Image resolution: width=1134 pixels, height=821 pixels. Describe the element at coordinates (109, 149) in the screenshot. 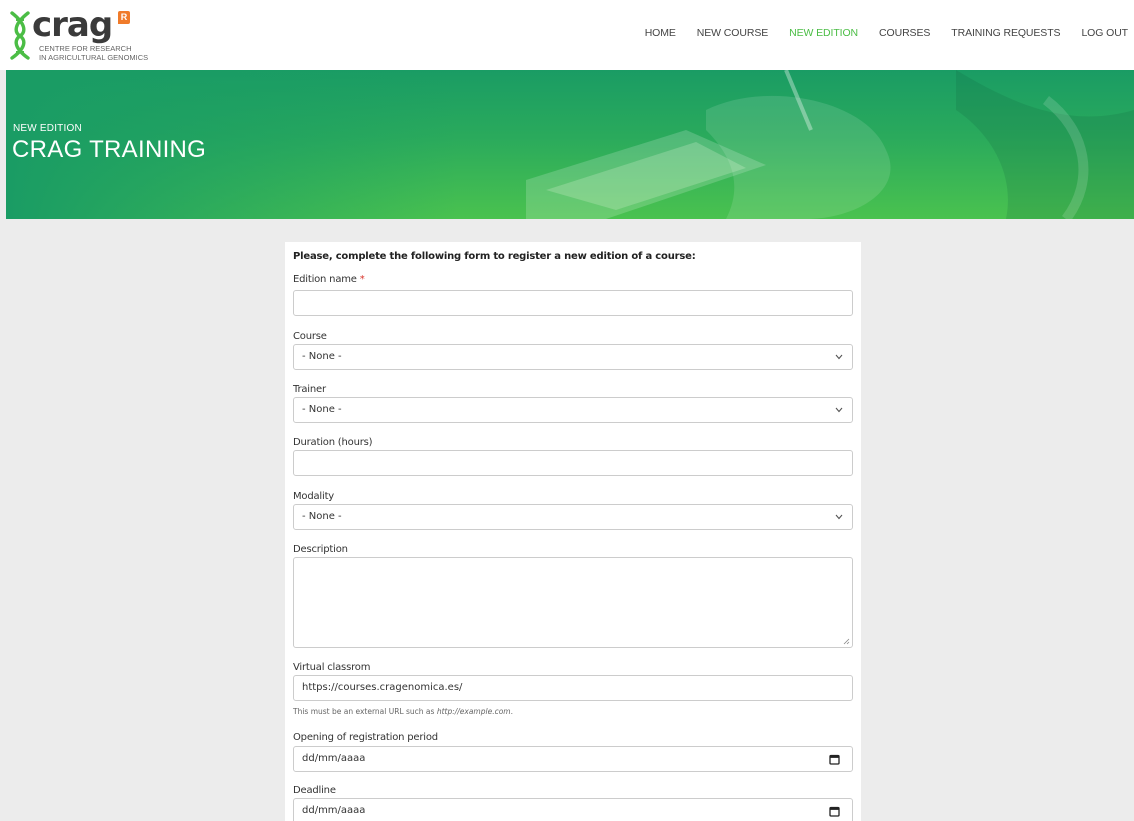

I see `page-title: CRAG TRAINING` at that location.